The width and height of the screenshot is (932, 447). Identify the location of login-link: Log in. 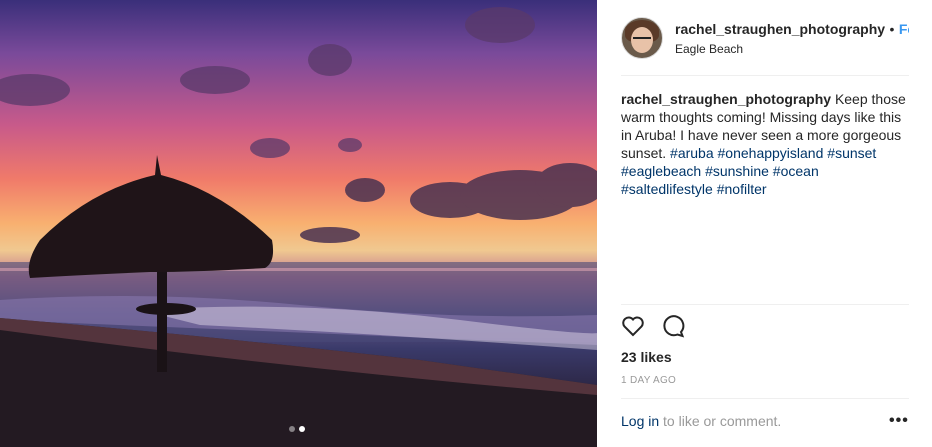
(640, 421).